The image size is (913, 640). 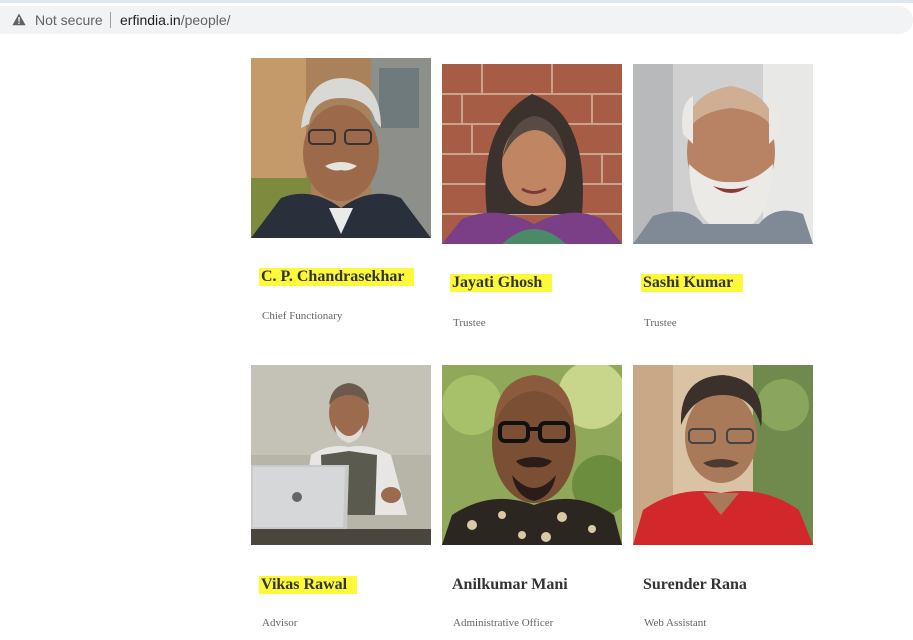 I want to click on person-name: Sashi Kumar, so click(x=692, y=283).